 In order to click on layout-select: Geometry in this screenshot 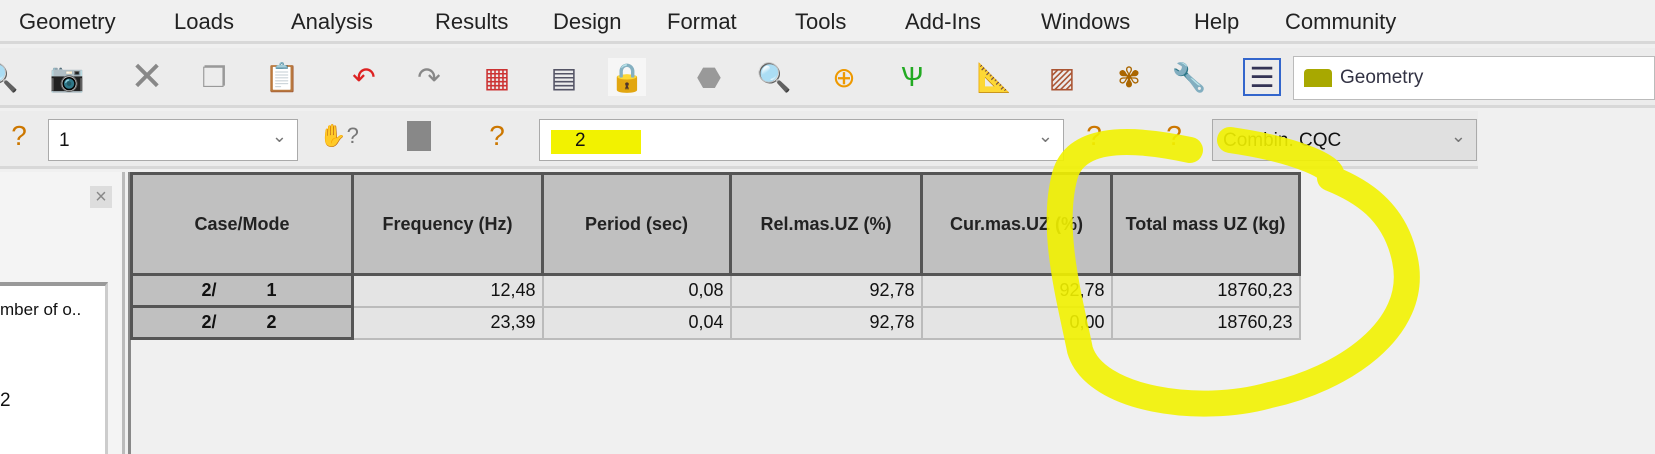, I will do `click(1474, 78)`.